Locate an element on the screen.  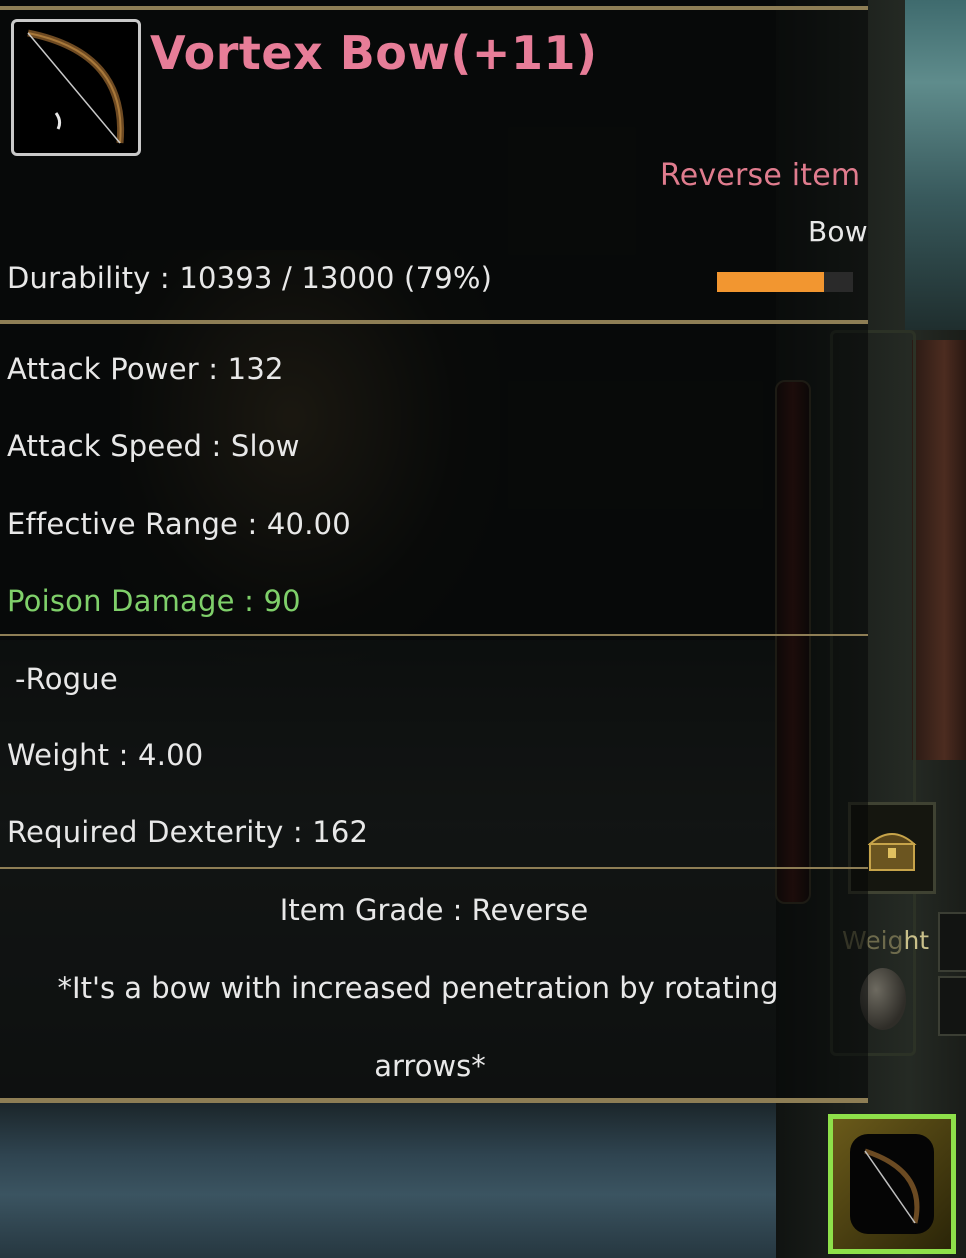
side-panel-curtain is located at coordinates (939, 550).